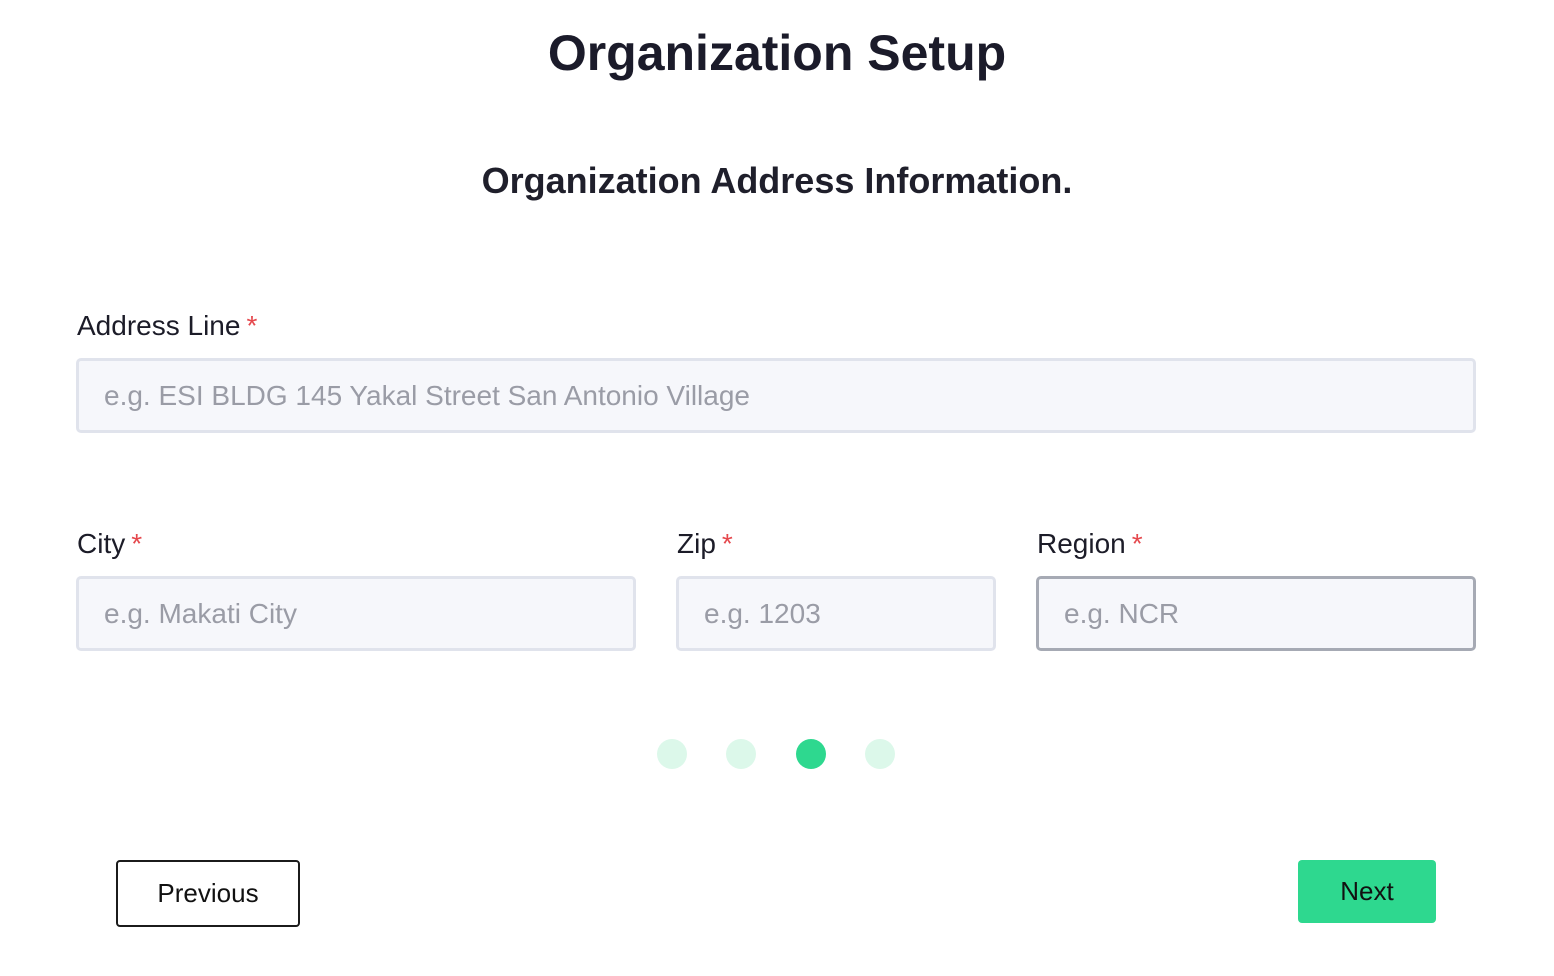 This screenshot has width=1554, height=976. Describe the element at coordinates (1256, 613) in the screenshot. I see `region-input` at that location.